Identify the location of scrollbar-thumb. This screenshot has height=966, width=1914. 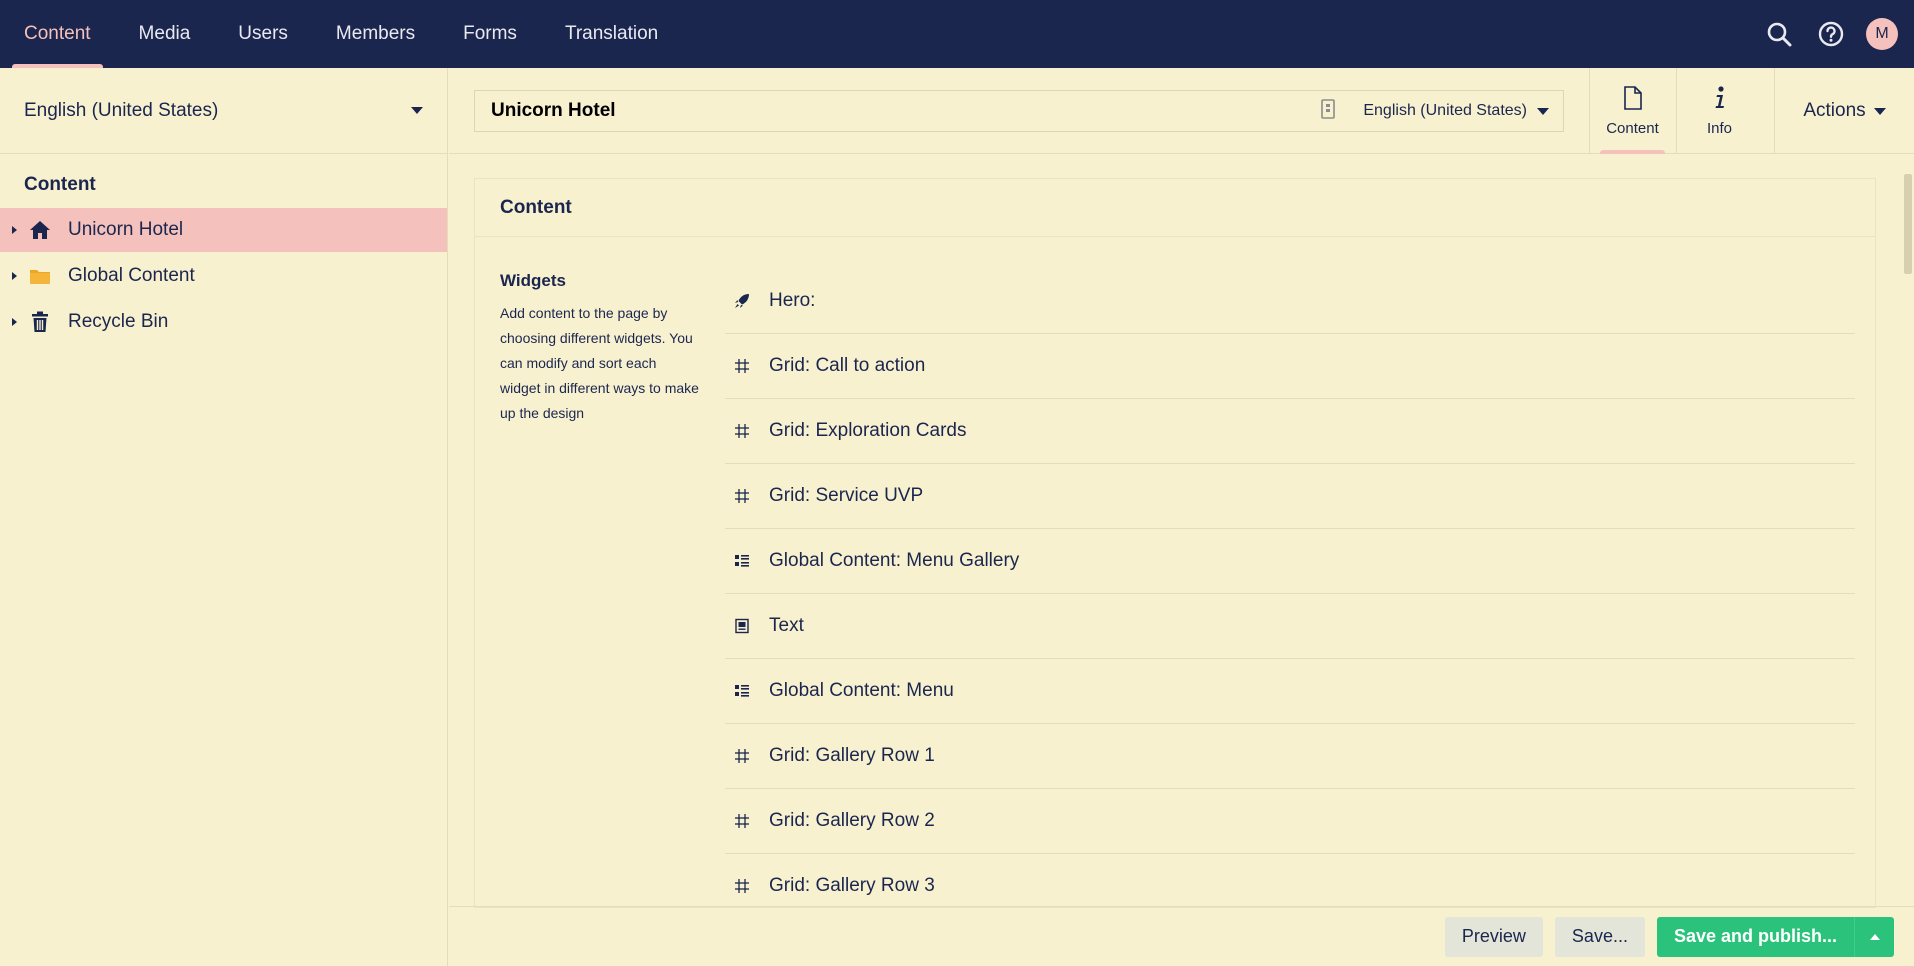
(1908, 224).